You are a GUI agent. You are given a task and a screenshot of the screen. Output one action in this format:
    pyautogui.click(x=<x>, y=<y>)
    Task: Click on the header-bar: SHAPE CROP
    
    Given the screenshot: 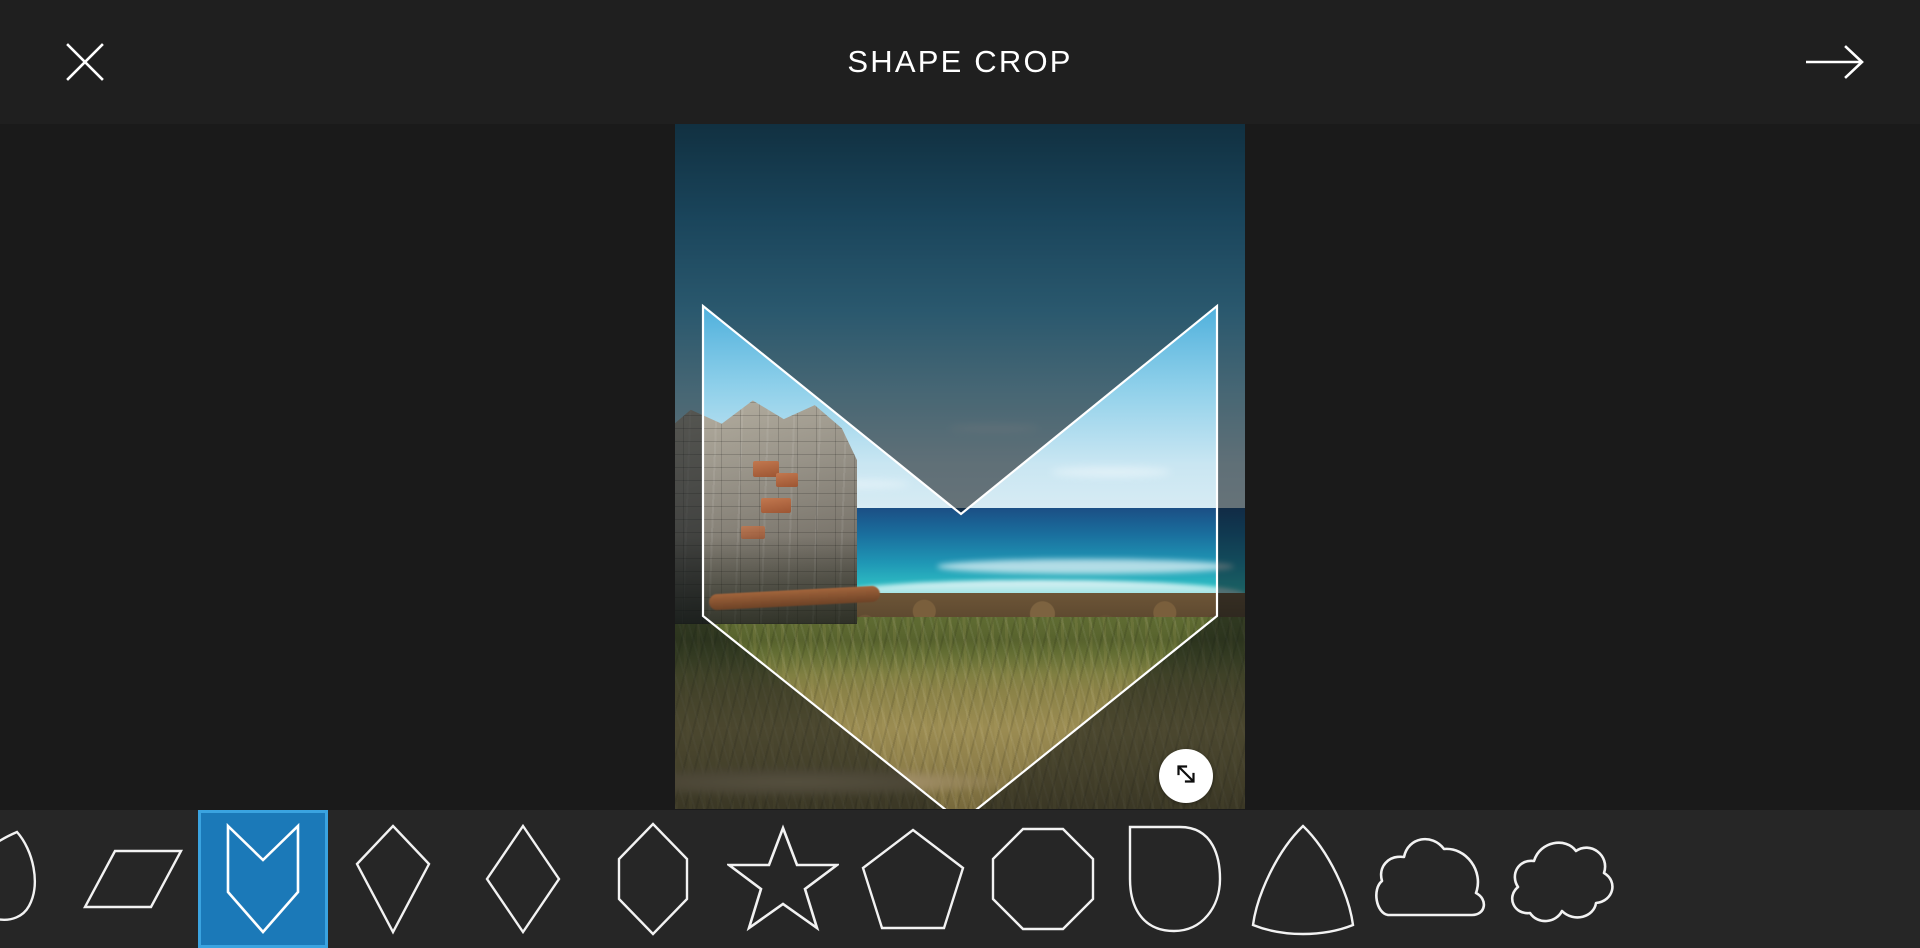 What is the action you would take?
    pyautogui.click(x=960, y=62)
    